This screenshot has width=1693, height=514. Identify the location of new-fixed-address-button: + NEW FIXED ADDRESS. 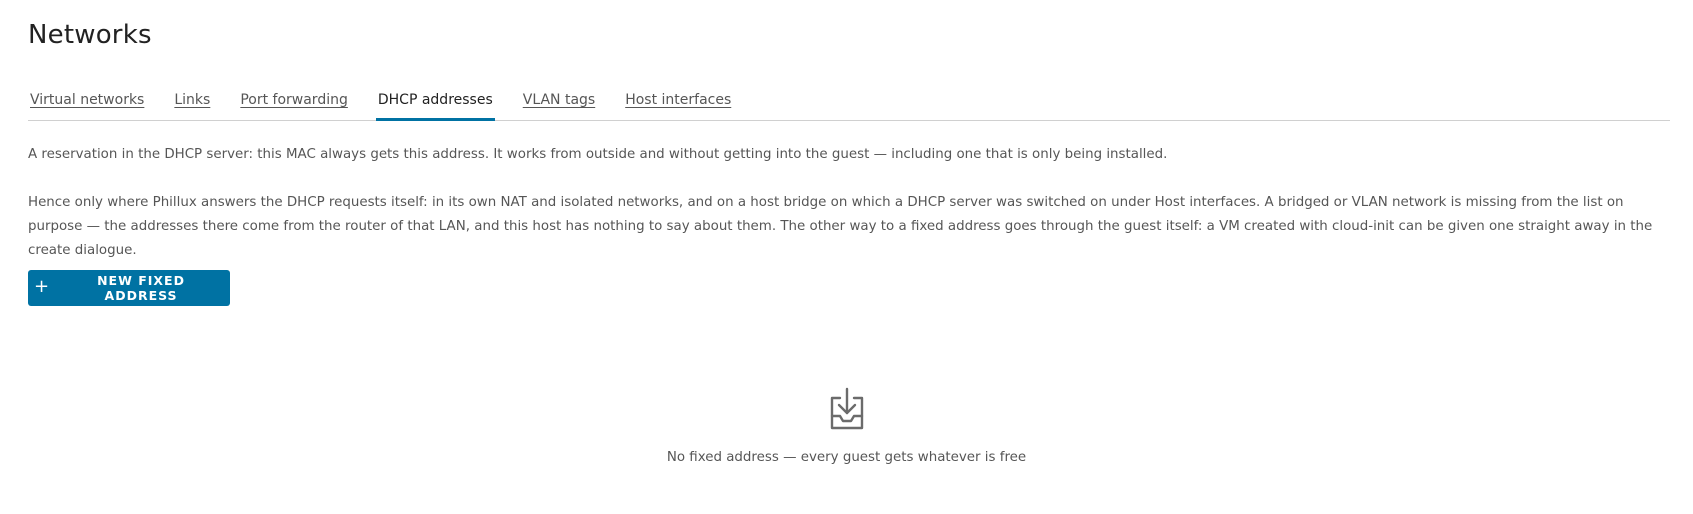
(129, 288).